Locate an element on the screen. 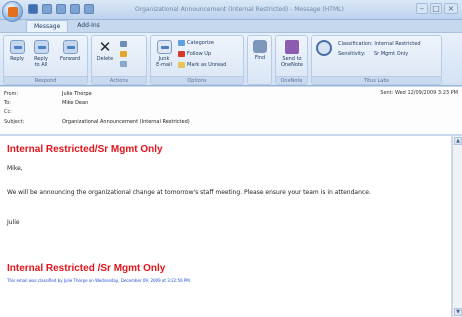  tab-message: Message is located at coordinates (47, 26).